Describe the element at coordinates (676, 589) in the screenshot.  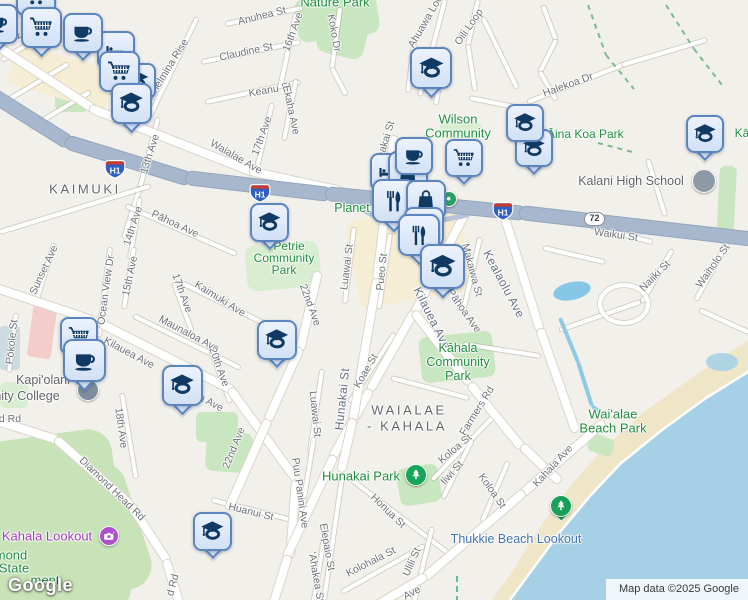
I see `map-attribution: Map data ©2025 Google` at that location.